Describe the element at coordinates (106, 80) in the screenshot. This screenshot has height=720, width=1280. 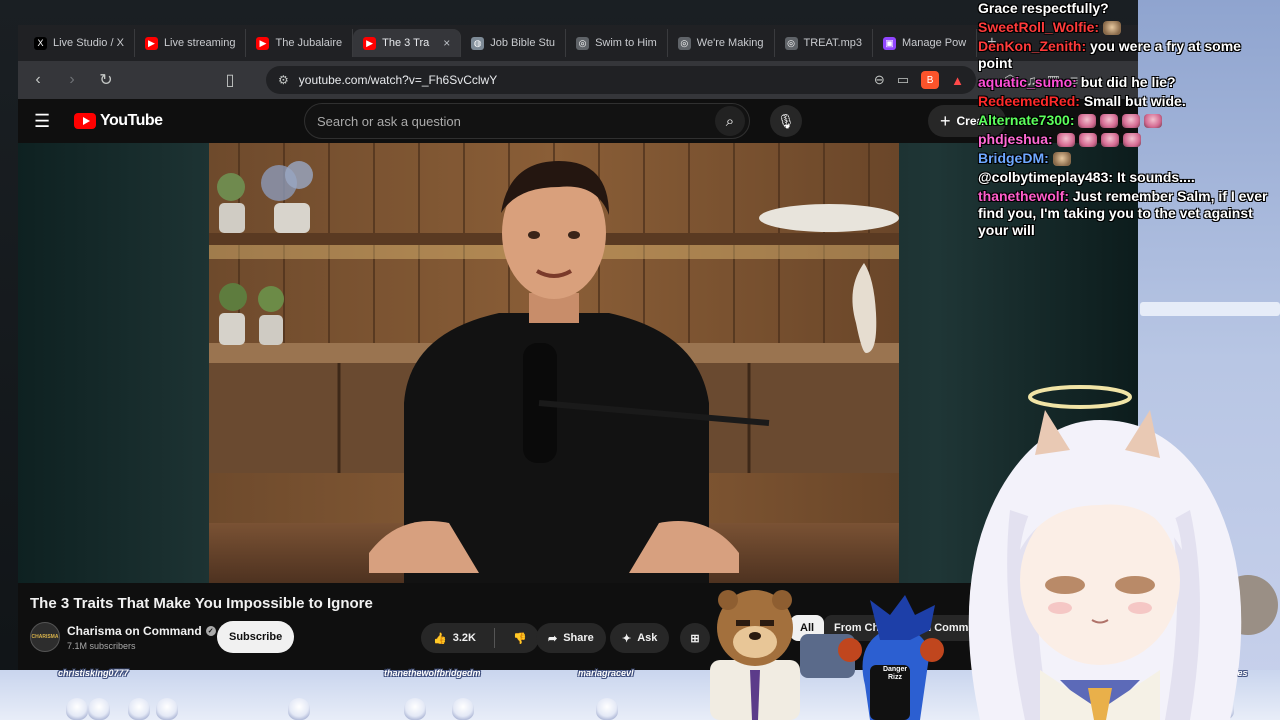
I see `reload-icon: ↻` at that location.